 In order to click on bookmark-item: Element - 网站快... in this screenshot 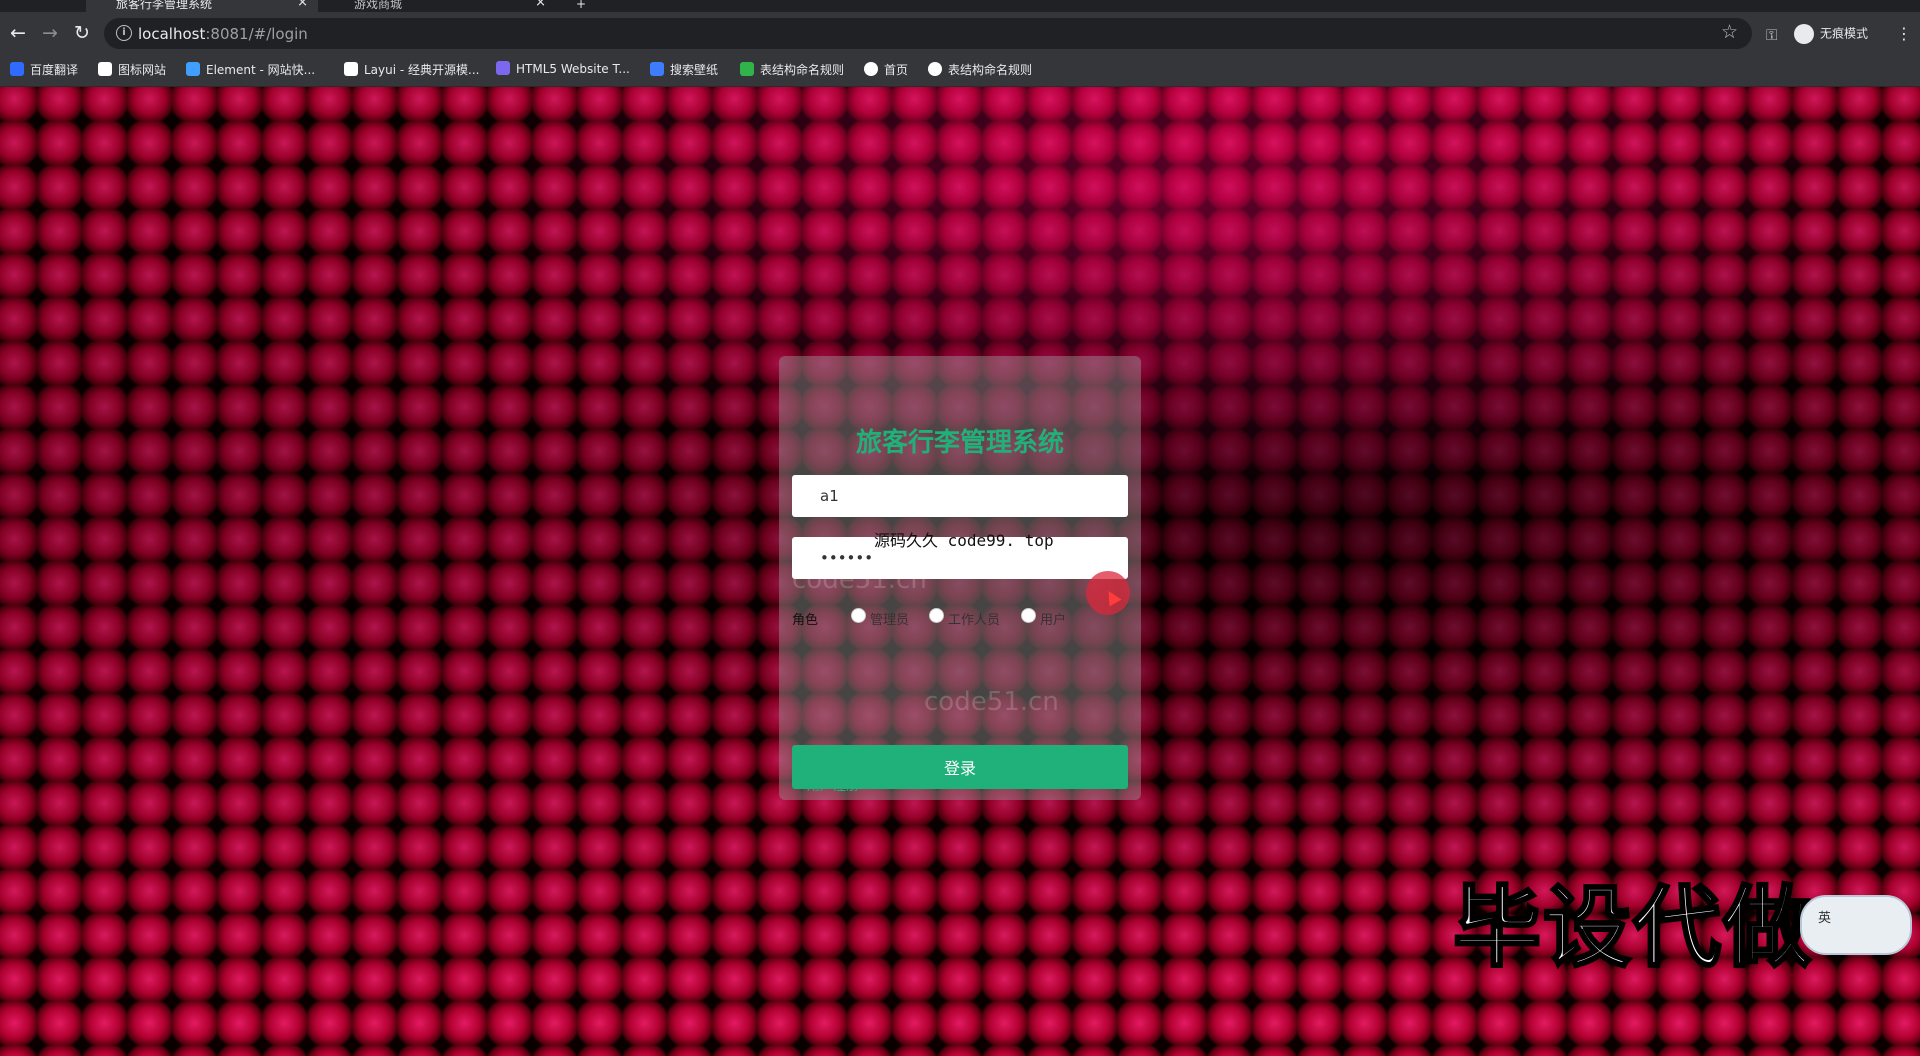, I will do `click(250, 69)`.